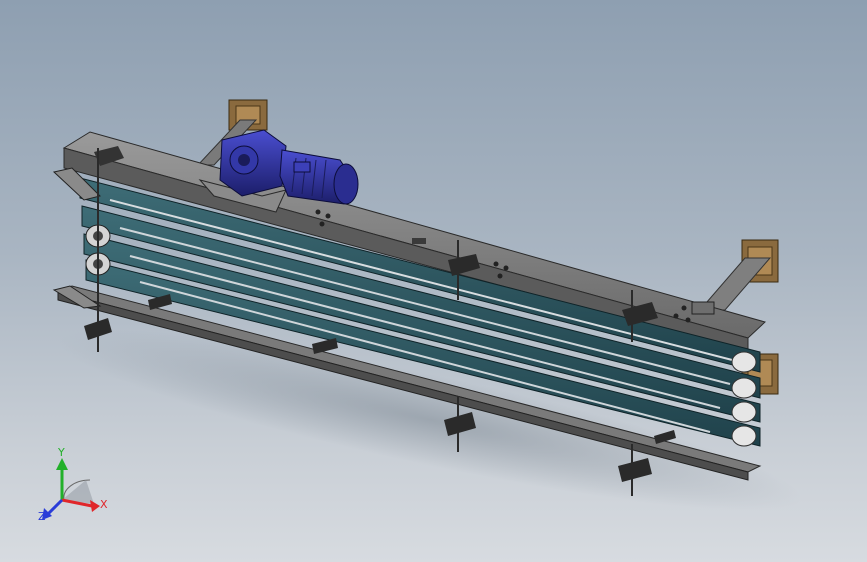  What do you see at coordinates (289, 167) in the screenshot?
I see `gear-motor` at bounding box center [289, 167].